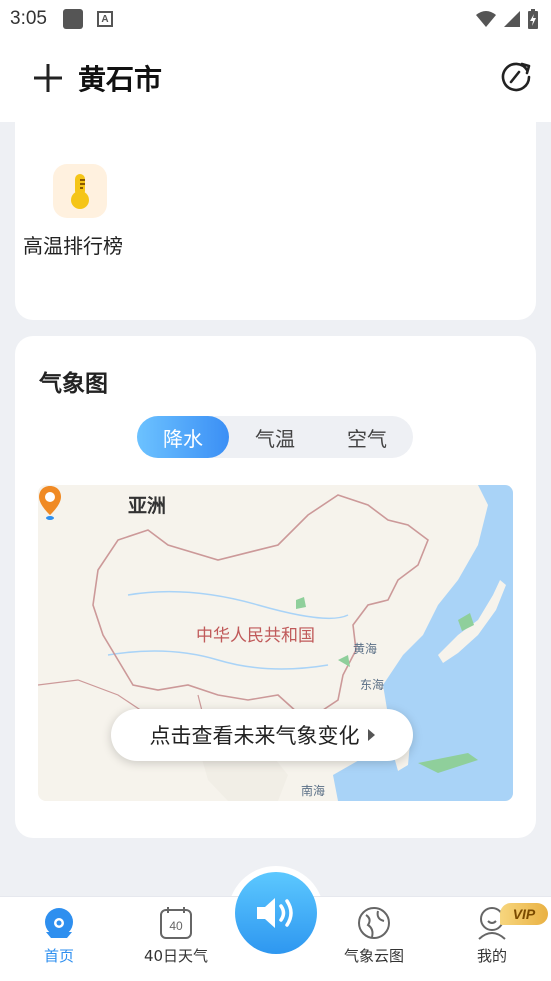  What do you see at coordinates (512, 19) in the screenshot?
I see `signal-icon` at bounding box center [512, 19].